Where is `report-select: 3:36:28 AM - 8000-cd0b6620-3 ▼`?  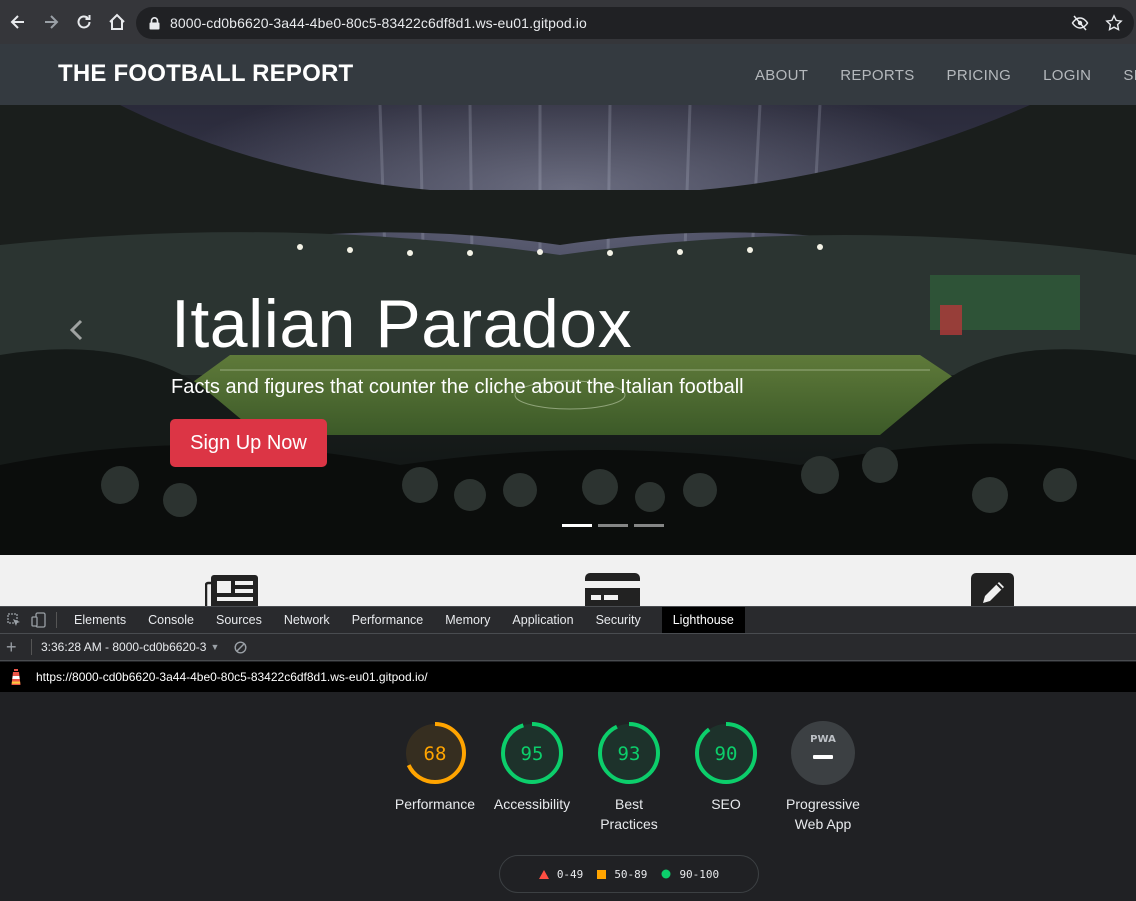 report-select: 3:36:28 AM - 8000-cd0b6620-3 ▼ is located at coordinates (130, 647).